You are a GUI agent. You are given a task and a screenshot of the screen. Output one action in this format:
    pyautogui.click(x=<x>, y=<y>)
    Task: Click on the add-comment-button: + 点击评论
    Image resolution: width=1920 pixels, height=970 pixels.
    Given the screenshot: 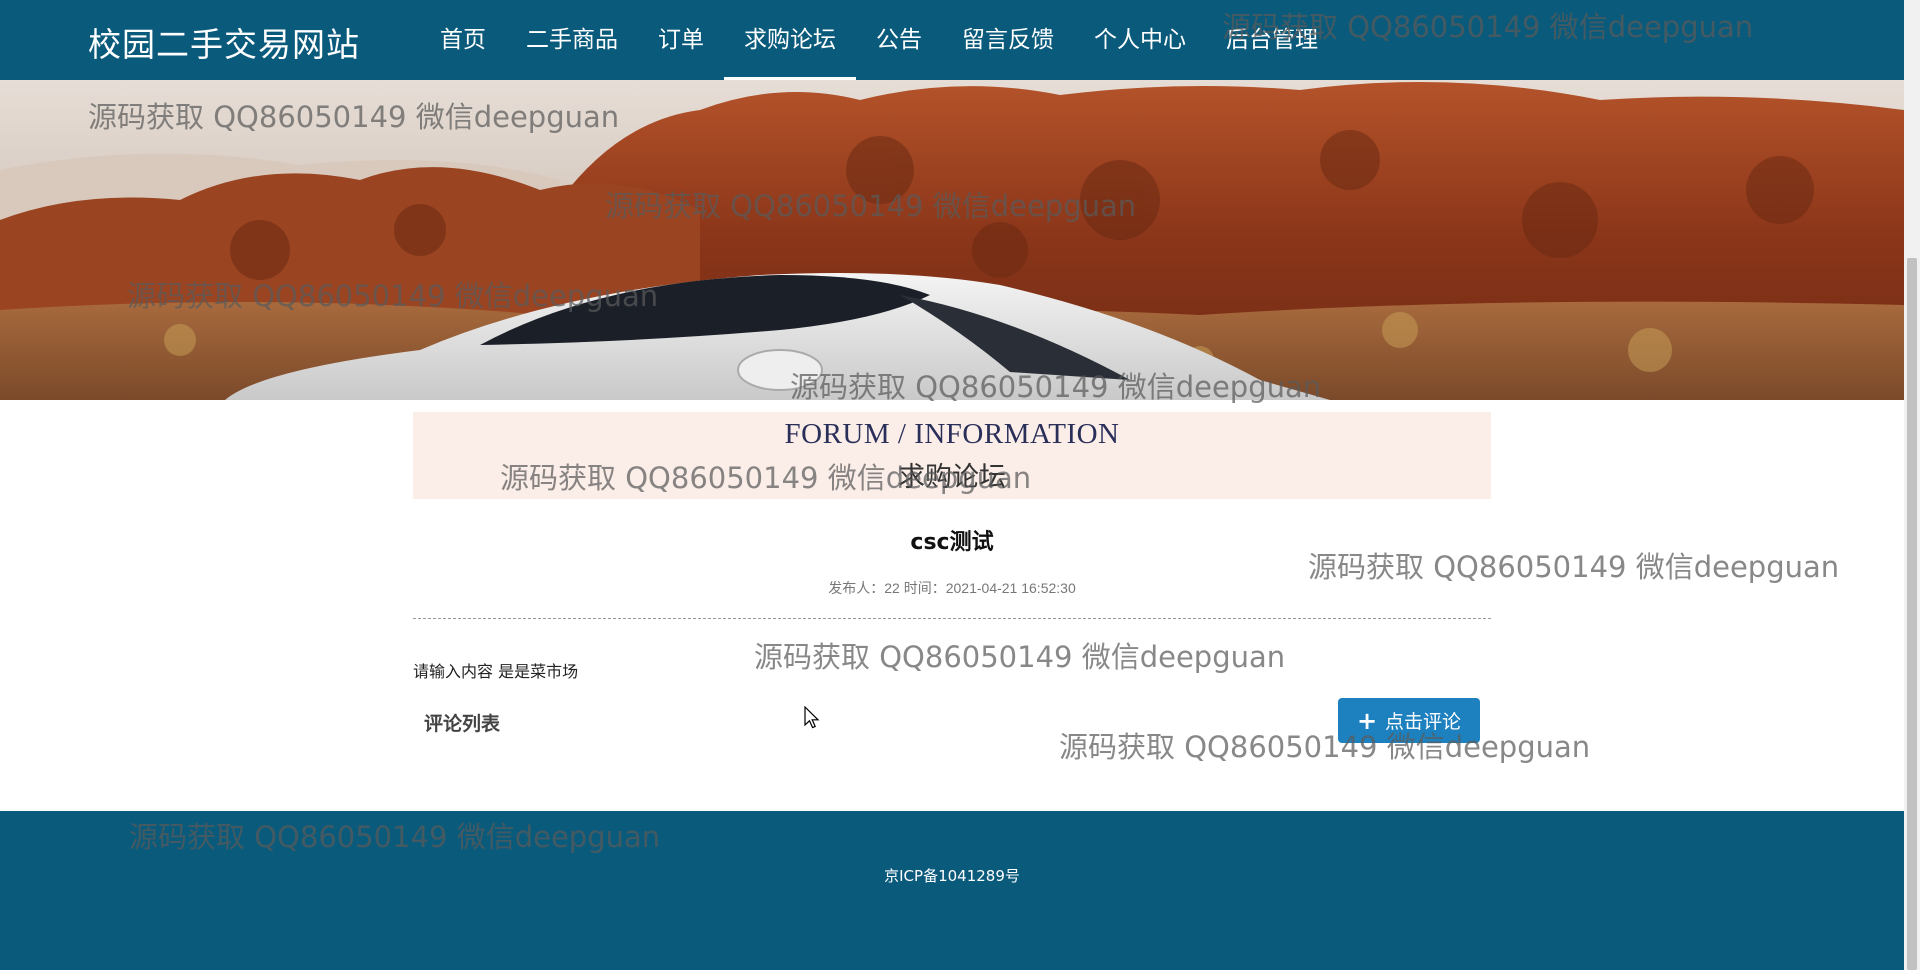 What is the action you would take?
    pyautogui.click(x=1409, y=720)
    